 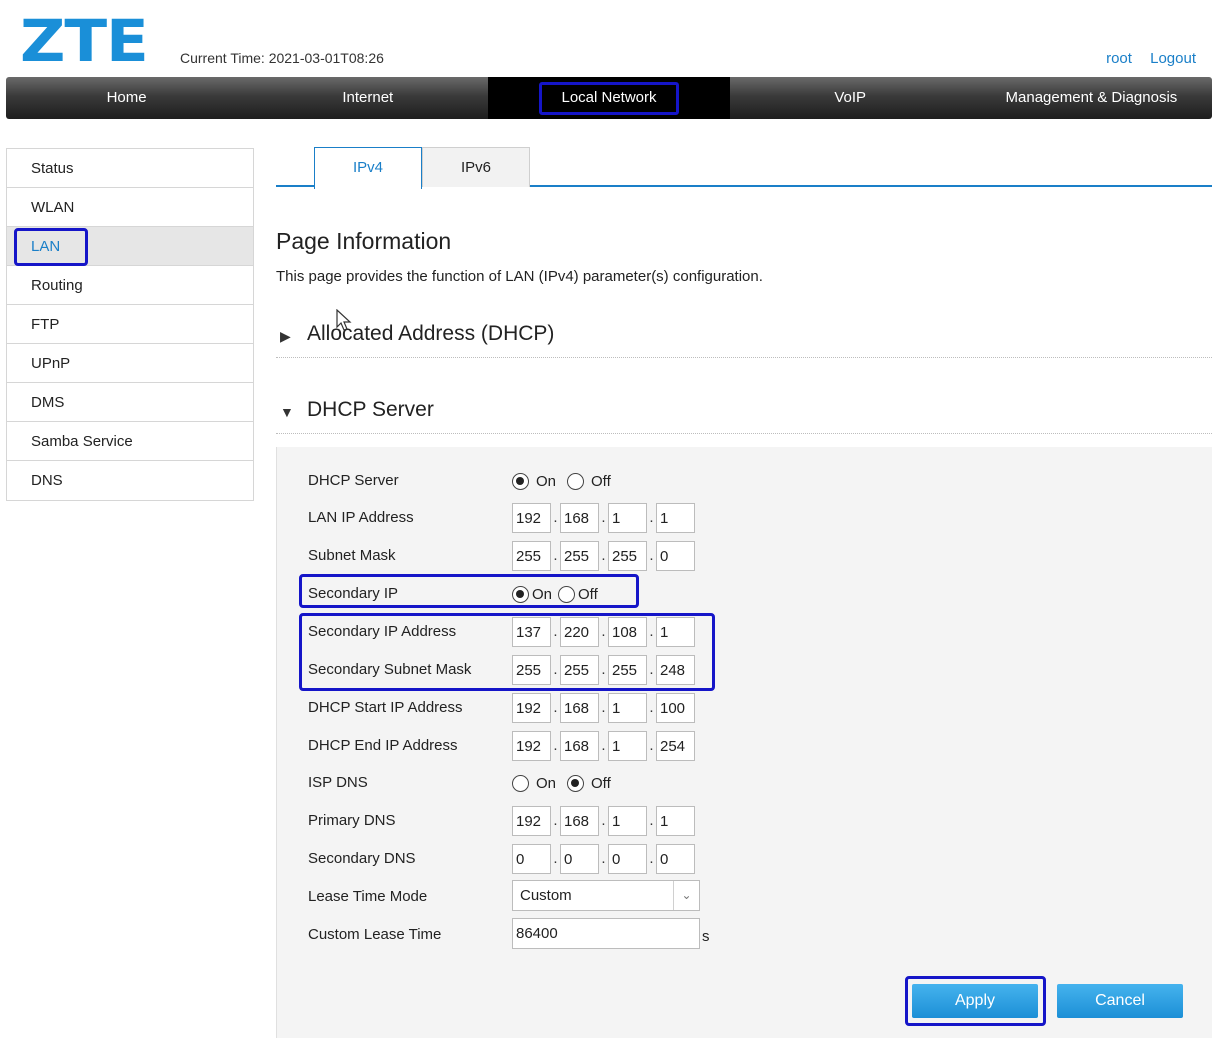 I want to click on nav-management-diagnosis: Management & Diagnosis, so click(x=1091, y=98).